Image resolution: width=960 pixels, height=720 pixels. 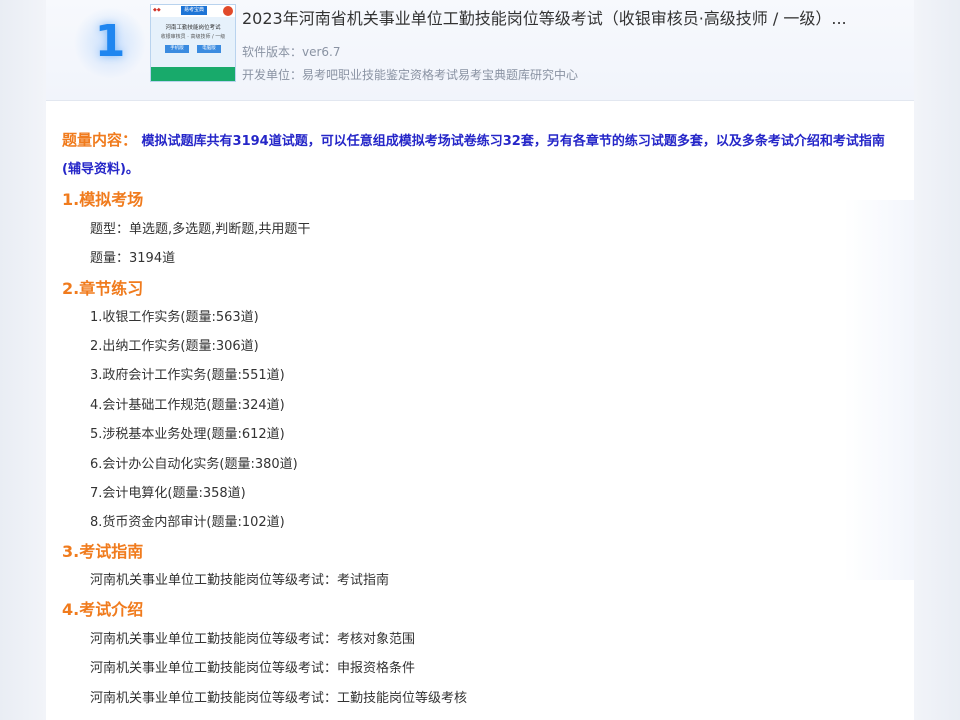 What do you see at coordinates (193, 28) in the screenshot?
I see `cover-title: 河南工勤技能岗位考试` at bounding box center [193, 28].